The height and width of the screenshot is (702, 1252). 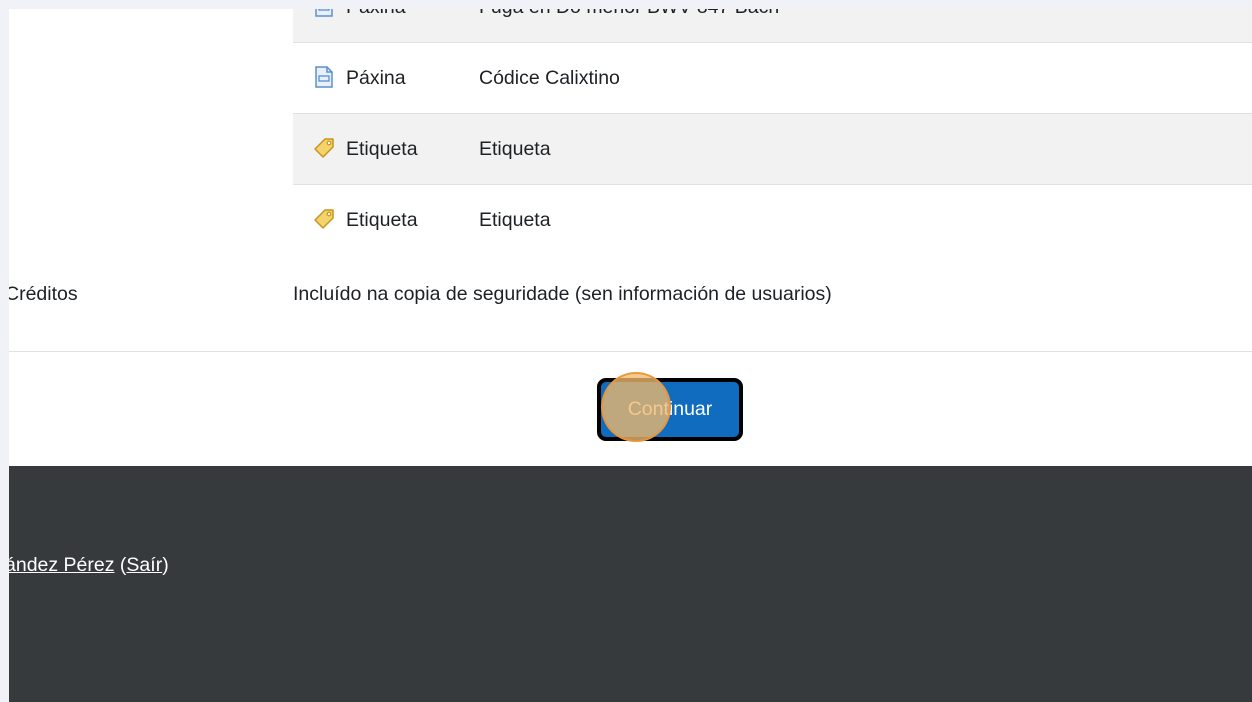 I want to click on paren-open: (, so click(x=120, y=565).